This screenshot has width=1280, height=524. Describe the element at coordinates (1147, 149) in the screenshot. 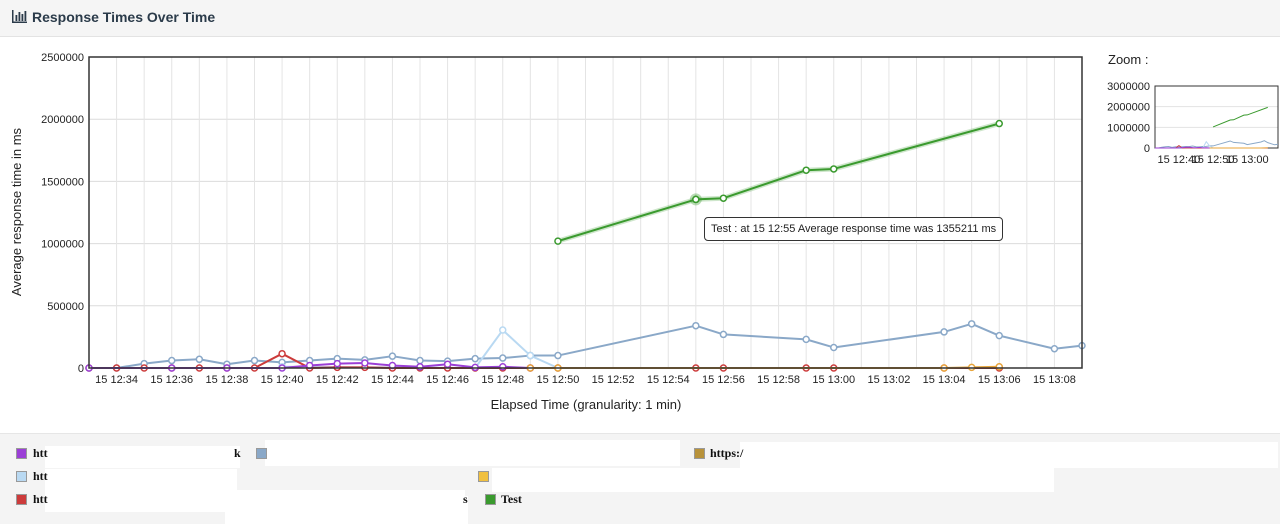

I see `zoom-y-tick-label: 0` at that location.